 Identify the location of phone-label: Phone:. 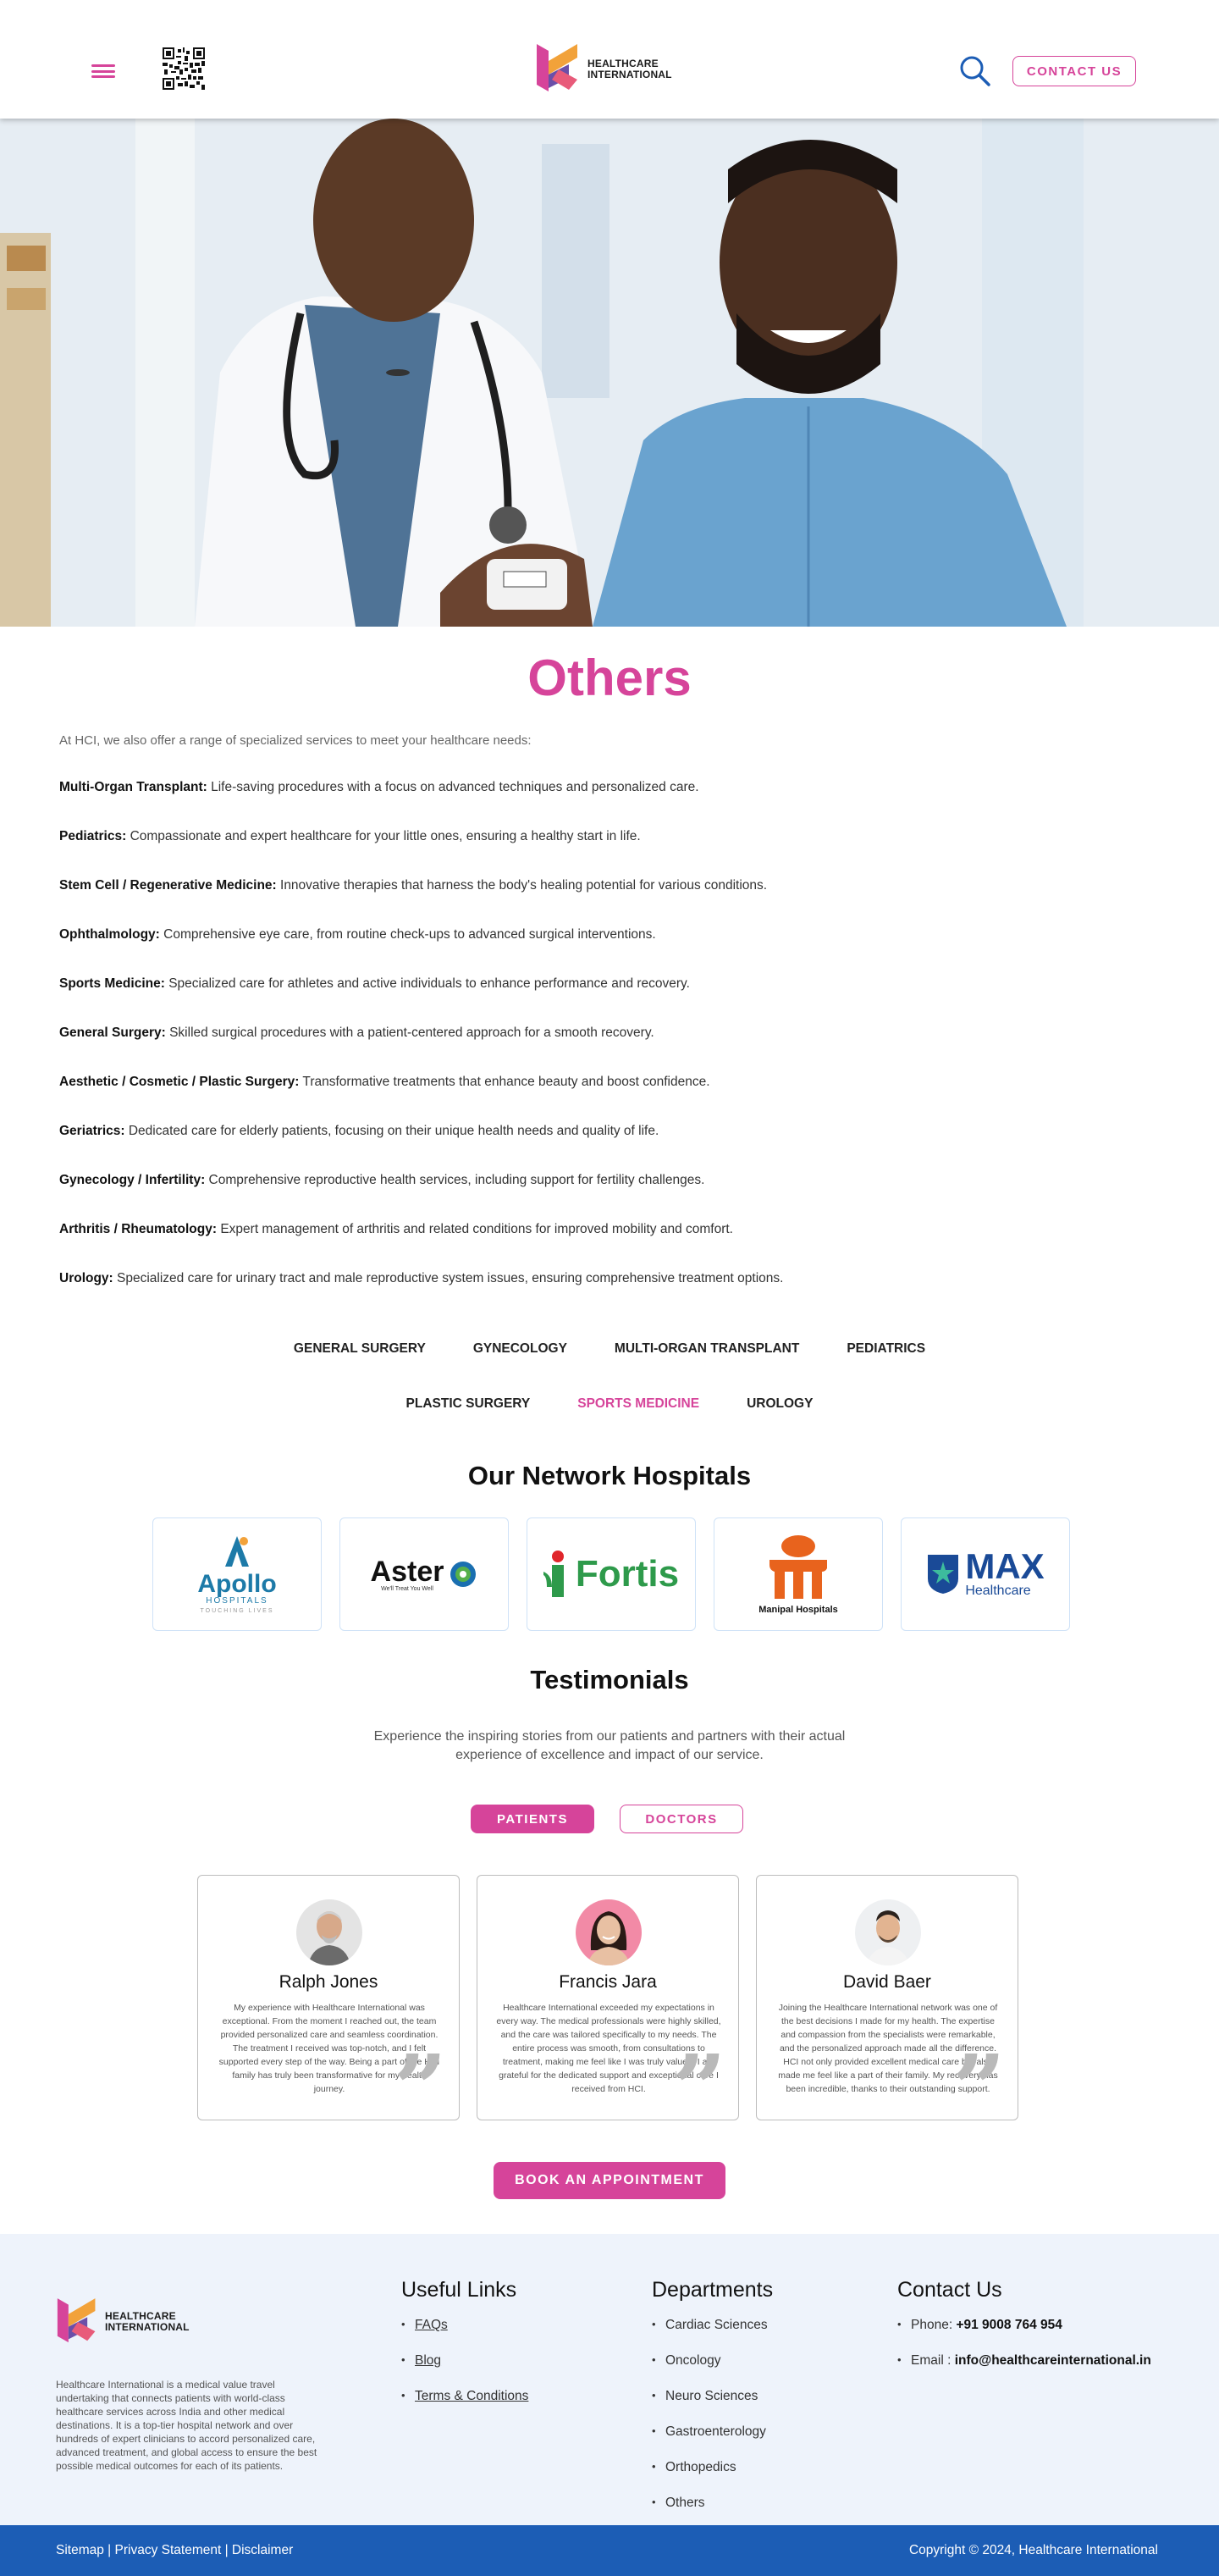
(934, 2325).